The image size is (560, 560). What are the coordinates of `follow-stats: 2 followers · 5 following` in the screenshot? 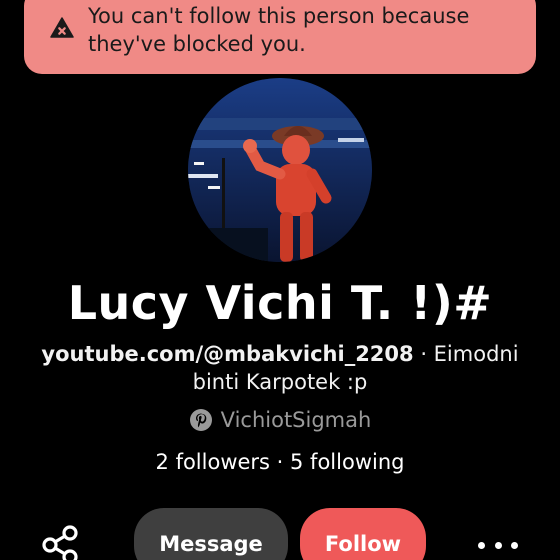 It's located at (280, 462).